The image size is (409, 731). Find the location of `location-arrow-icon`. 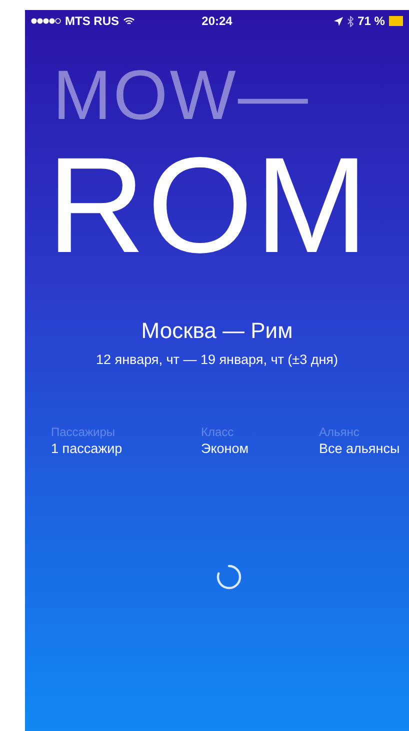

location-arrow-icon is located at coordinates (338, 21).